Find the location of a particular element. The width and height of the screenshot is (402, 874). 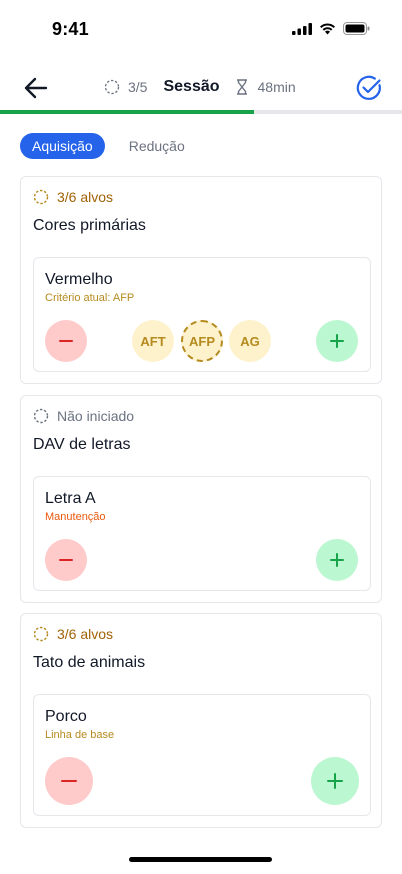

home-indicator is located at coordinates (200, 859).